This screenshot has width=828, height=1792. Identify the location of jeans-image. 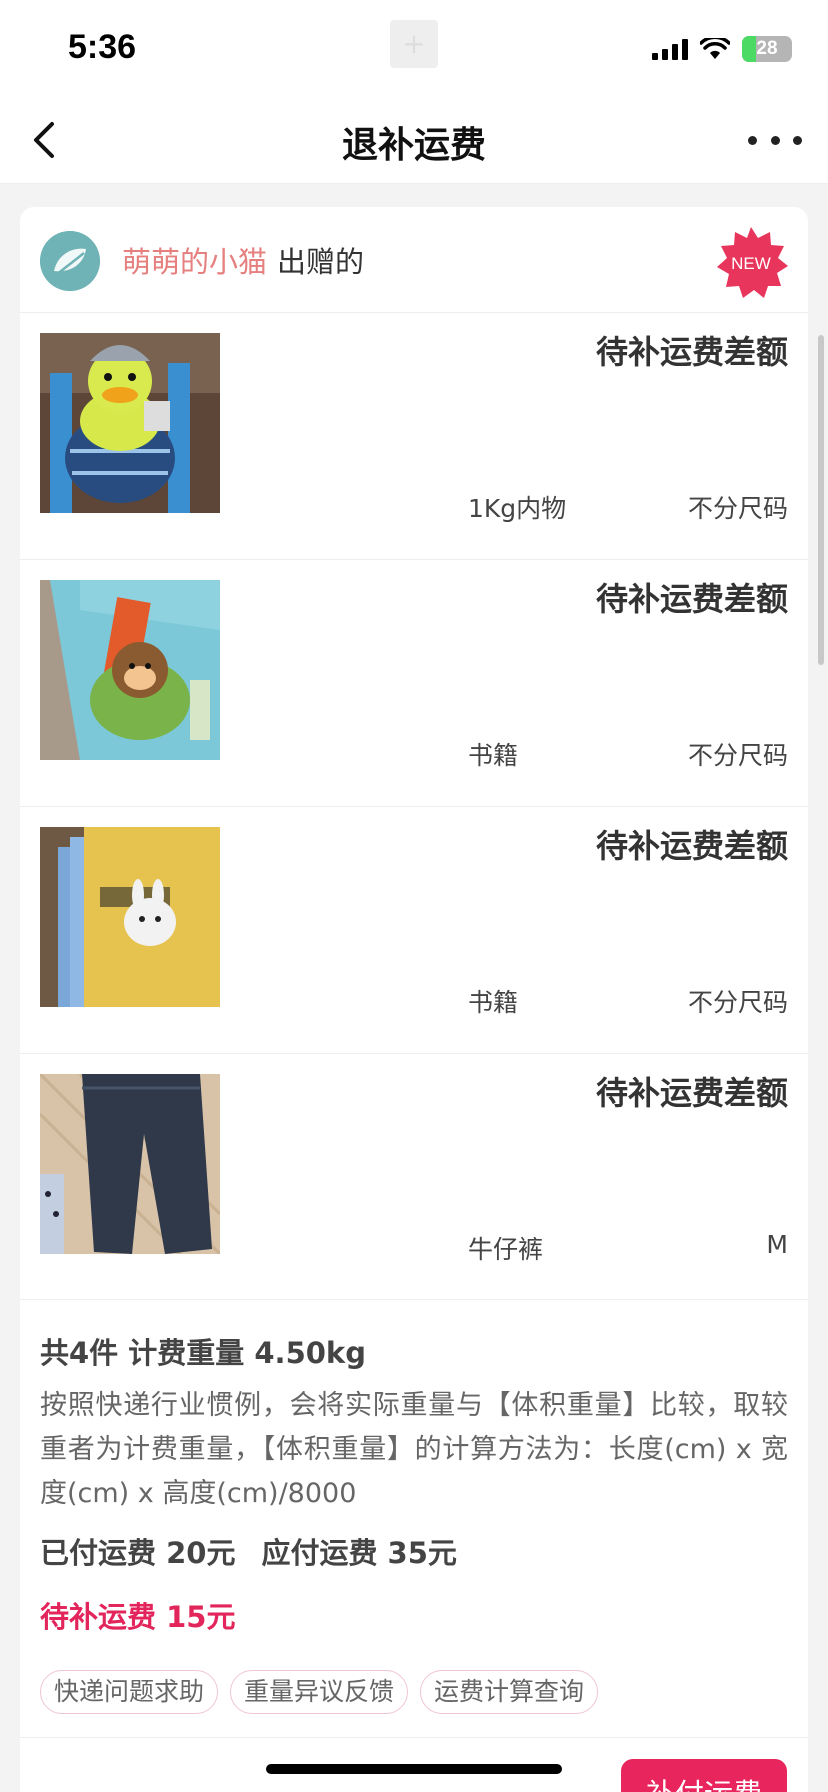
(130, 1164).